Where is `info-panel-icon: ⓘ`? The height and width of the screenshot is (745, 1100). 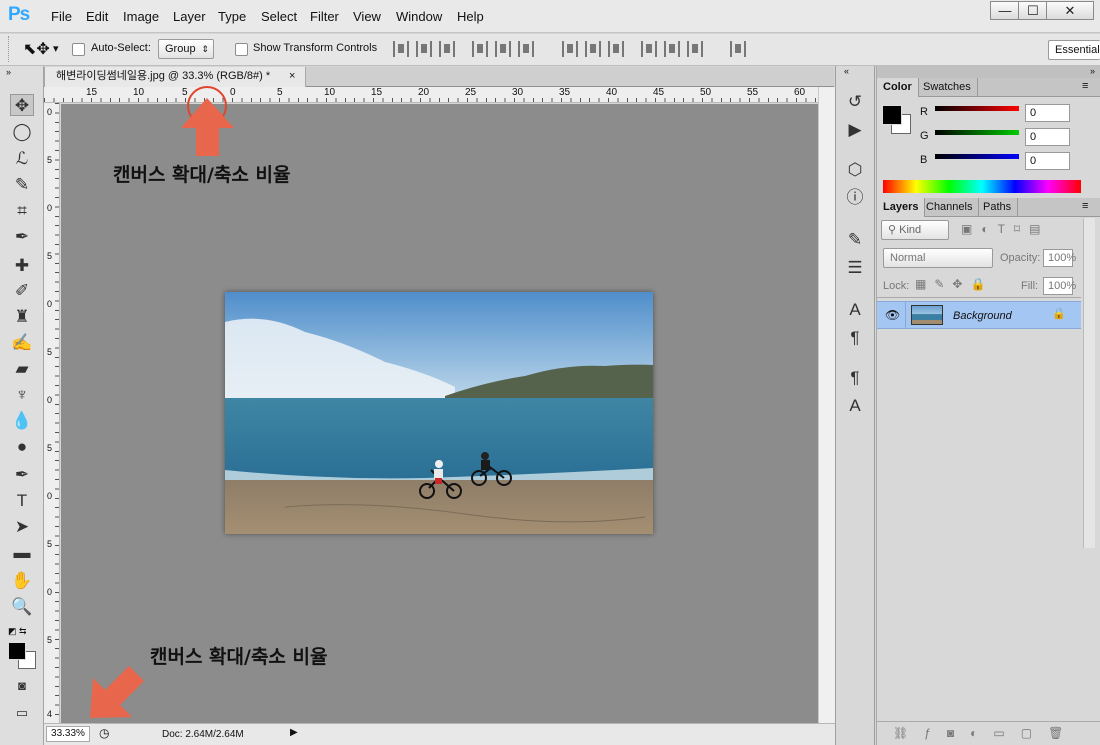 info-panel-icon: ⓘ is located at coordinates (855, 198).